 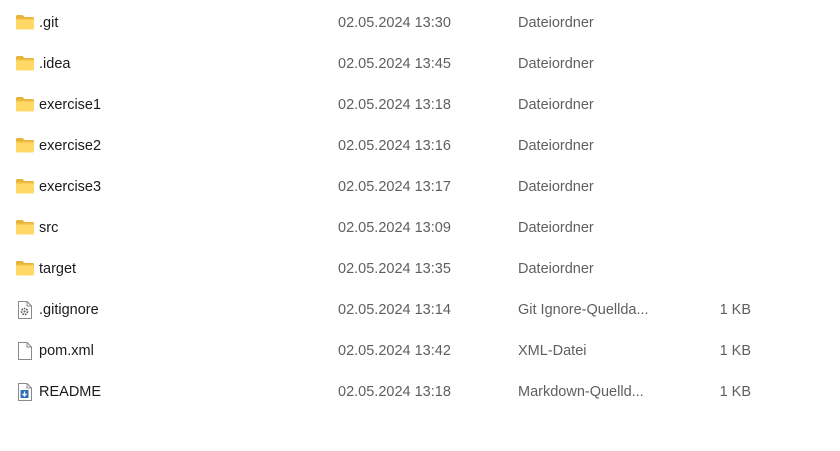 I want to click on file-row: target 02.05.2024 13:35 Dateiordner, so click(x=420, y=268).